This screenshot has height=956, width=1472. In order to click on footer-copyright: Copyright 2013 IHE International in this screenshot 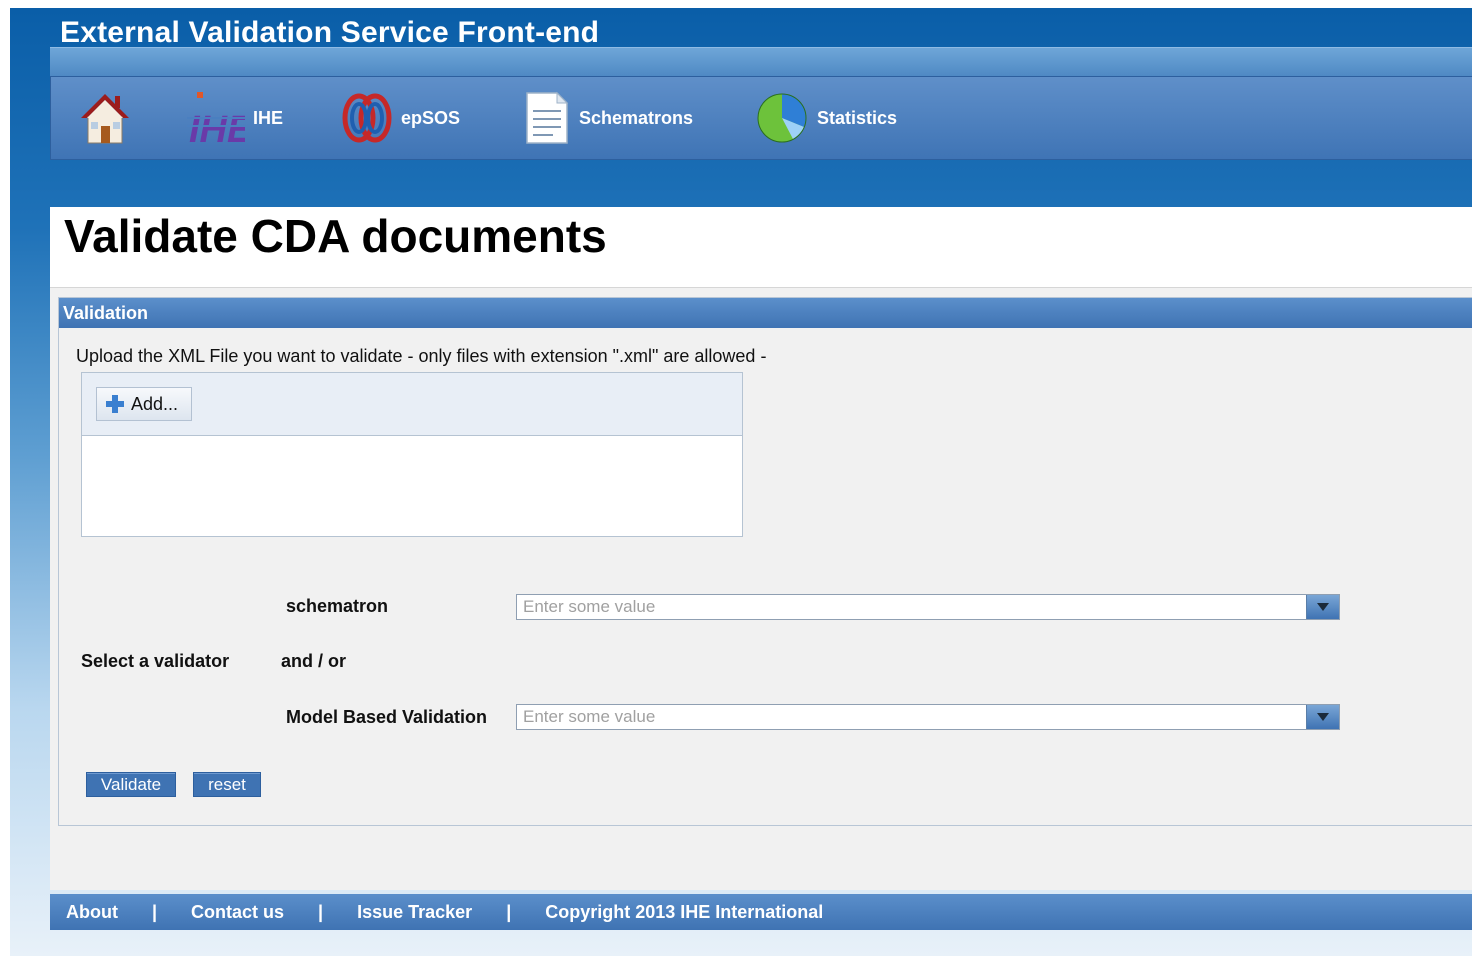, I will do `click(684, 911)`.